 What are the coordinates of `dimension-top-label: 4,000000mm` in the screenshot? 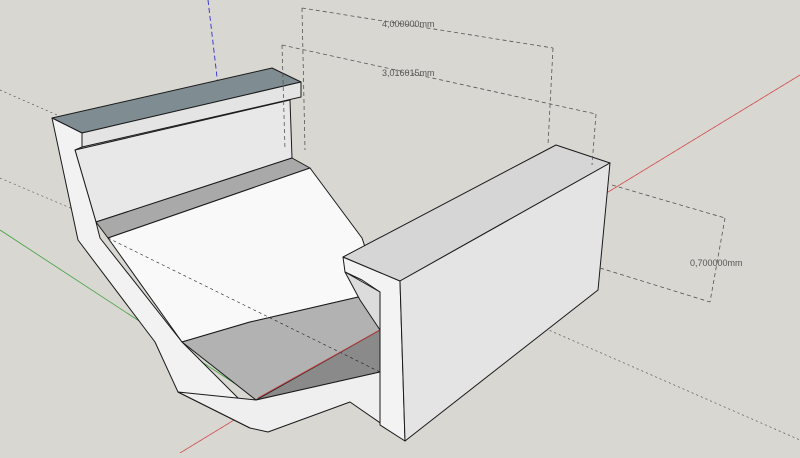 It's located at (408, 24).